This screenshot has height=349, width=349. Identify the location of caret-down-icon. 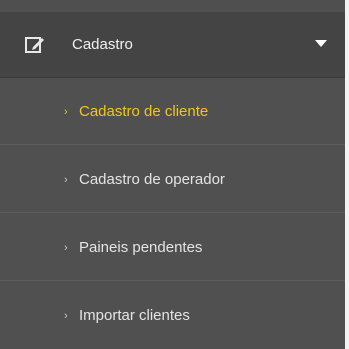
(321, 43).